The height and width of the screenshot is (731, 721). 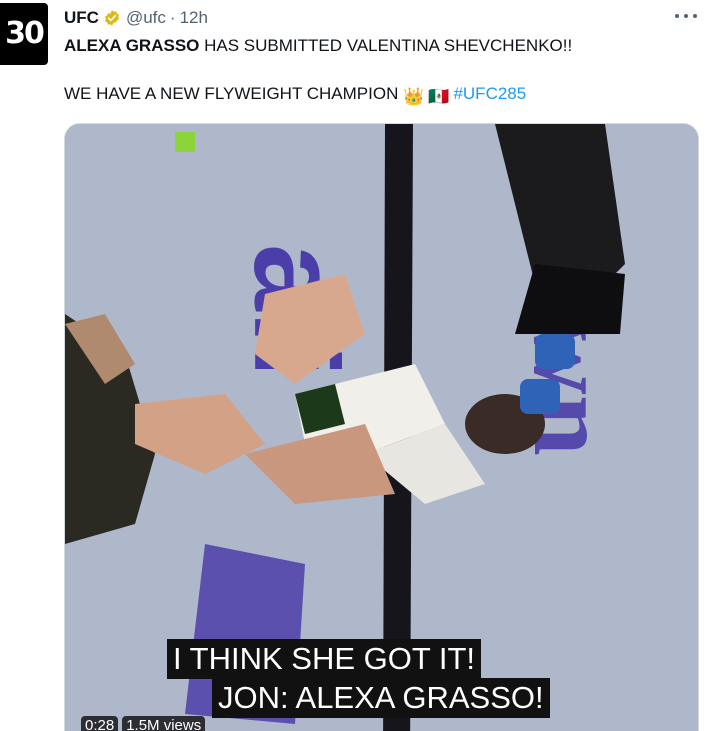 What do you see at coordinates (489, 93) in the screenshot?
I see `hashtag-link: #UFC285` at bounding box center [489, 93].